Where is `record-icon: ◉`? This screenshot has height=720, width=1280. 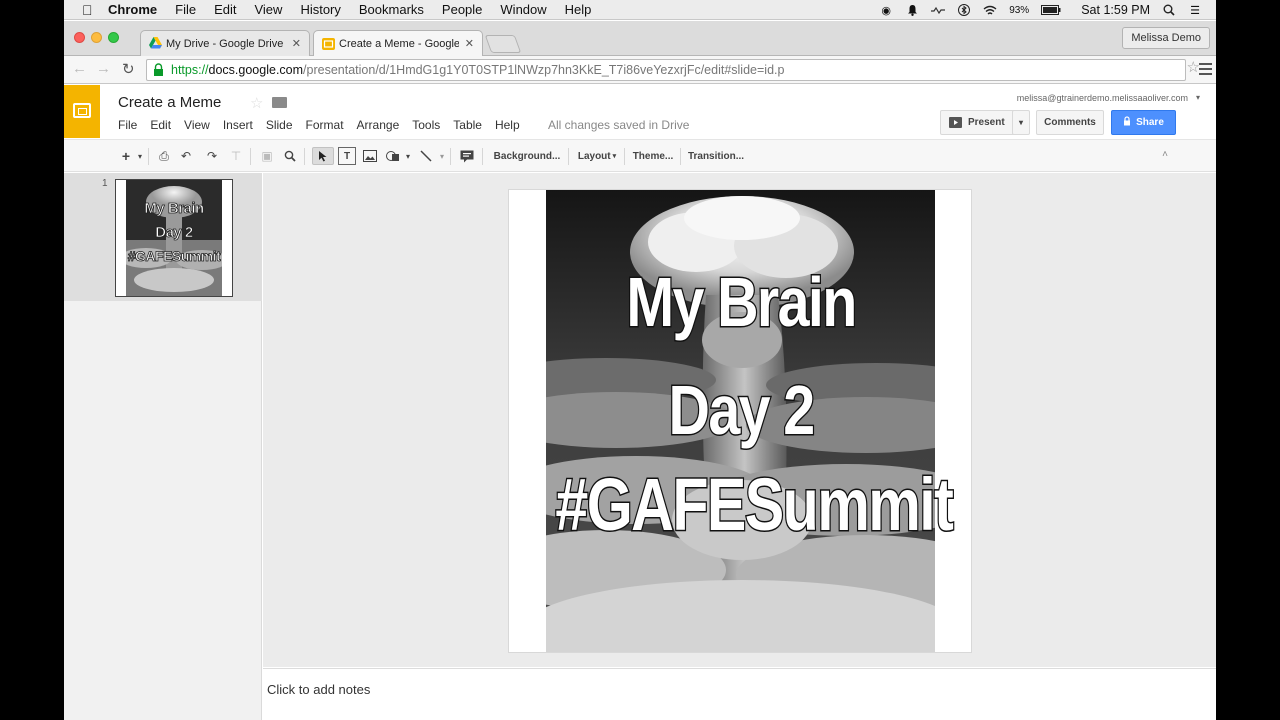 record-icon: ◉ is located at coordinates (886, 10).